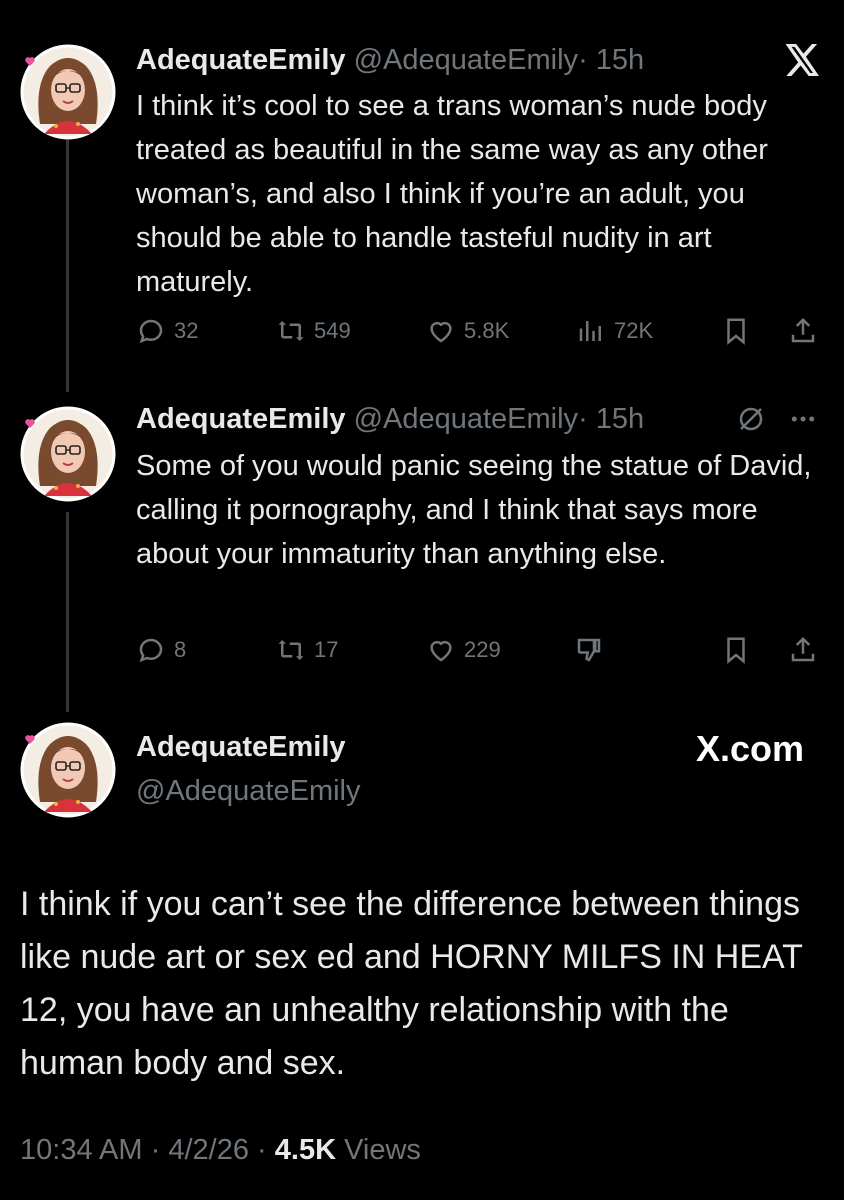 The width and height of the screenshot is (844, 1200). I want to click on like-count: 229, so click(482, 649).